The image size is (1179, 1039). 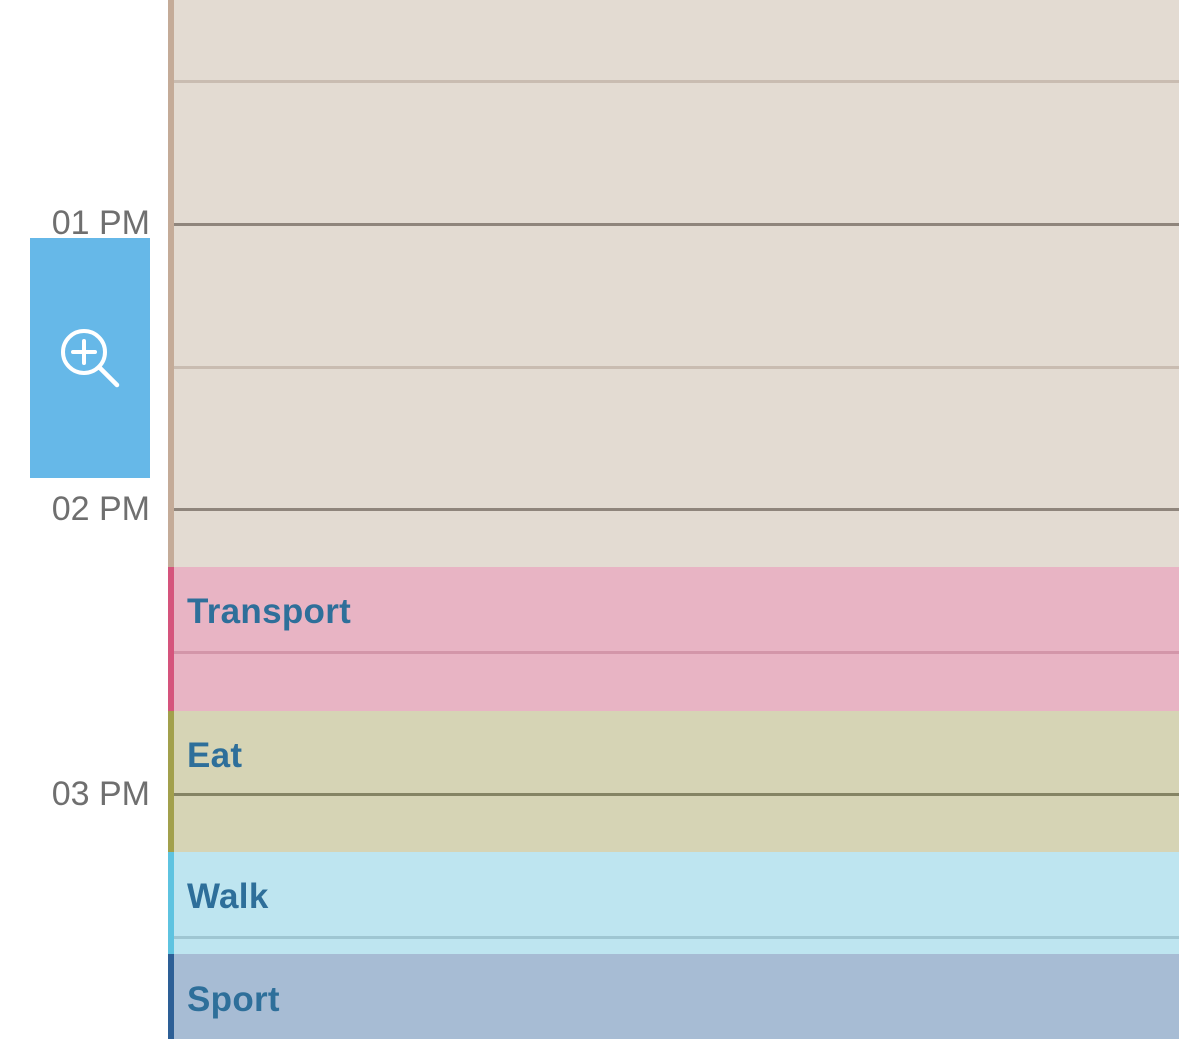 I want to click on zoom-in-button, so click(x=90, y=358).